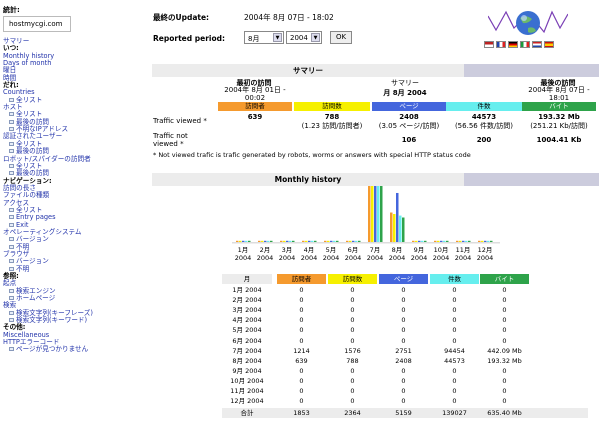  What do you see at coordinates (247, 290) in the screenshot?
I see `month-cell: 1月 2004` at bounding box center [247, 290].